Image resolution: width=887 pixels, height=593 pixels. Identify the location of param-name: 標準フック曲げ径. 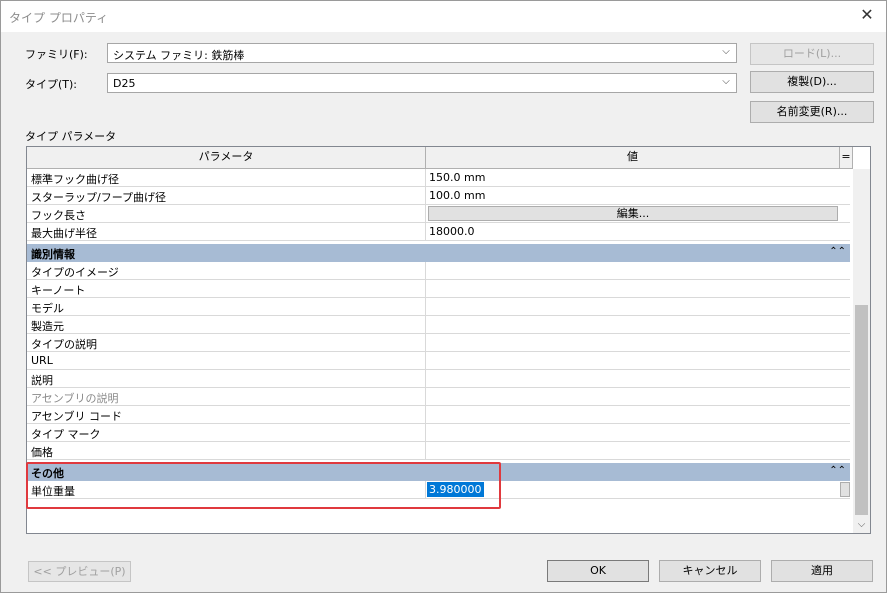
(75, 179).